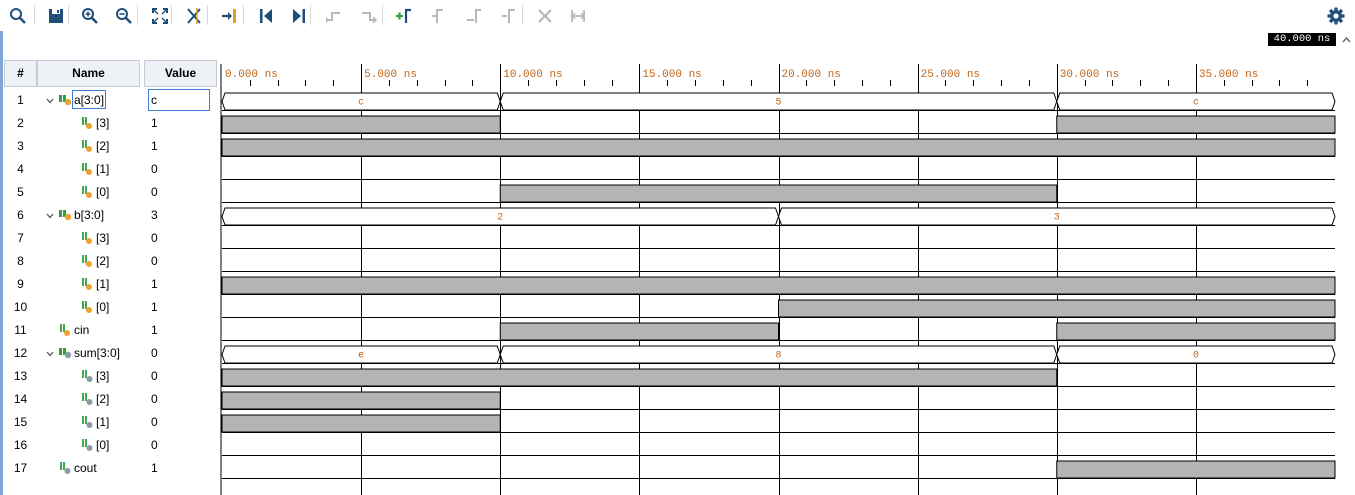  Describe the element at coordinates (390, 75) in the screenshot. I see `time-tick-label: 5.000 ns` at that location.